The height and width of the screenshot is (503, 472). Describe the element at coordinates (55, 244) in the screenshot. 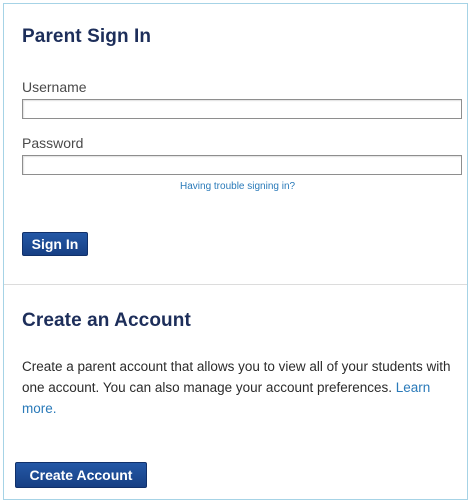

I see `sign-in-button: Sign In` at that location.